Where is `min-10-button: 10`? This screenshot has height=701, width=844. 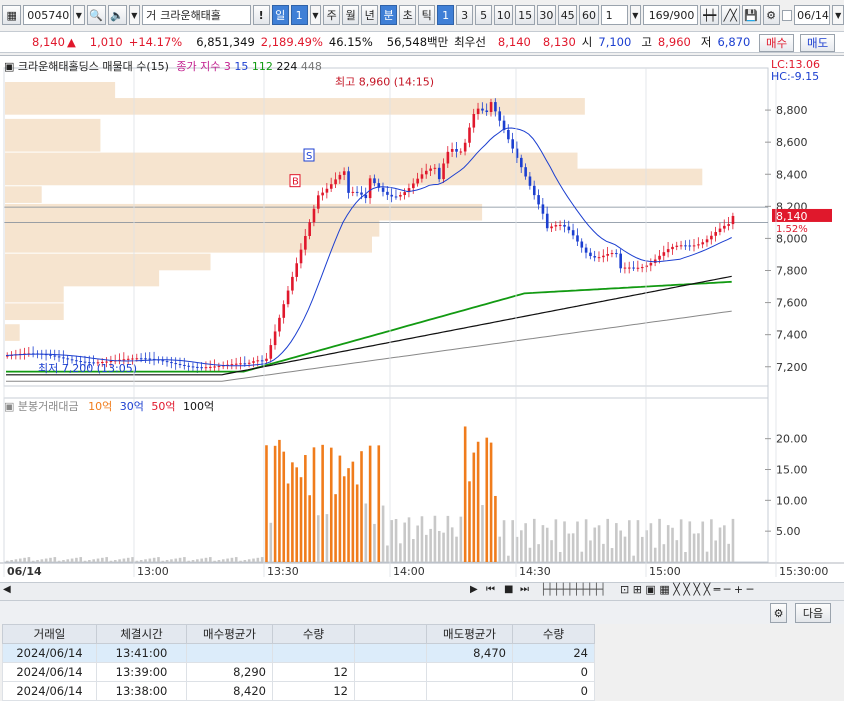 min-10-button: 10 is located at coordinates (504, 15).